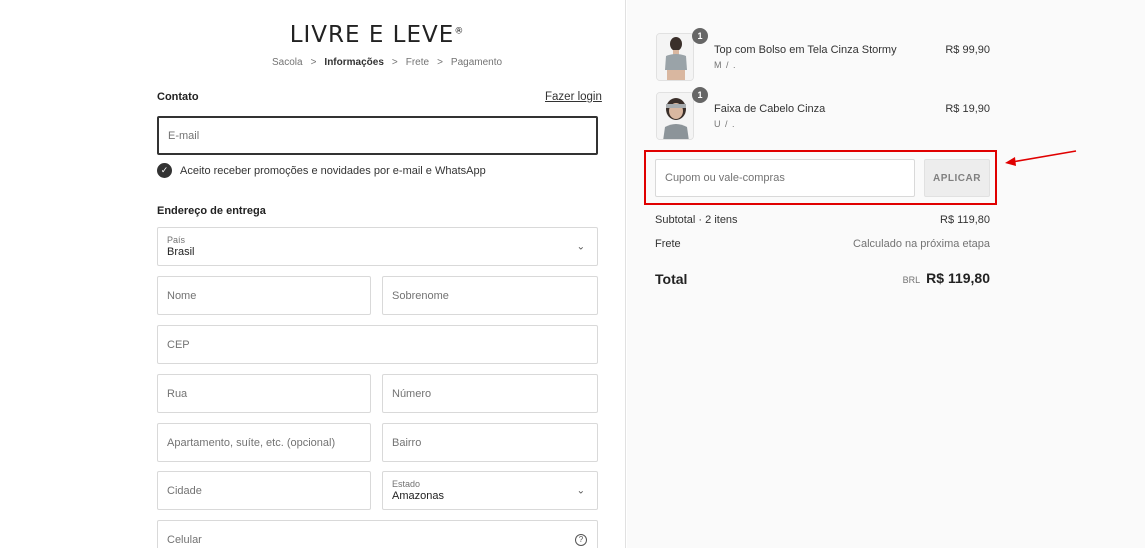  Describe the element at coordinates (377, 35) in the screenshot. I see `brand-logo: LIVRE E LEVE®` at that location.